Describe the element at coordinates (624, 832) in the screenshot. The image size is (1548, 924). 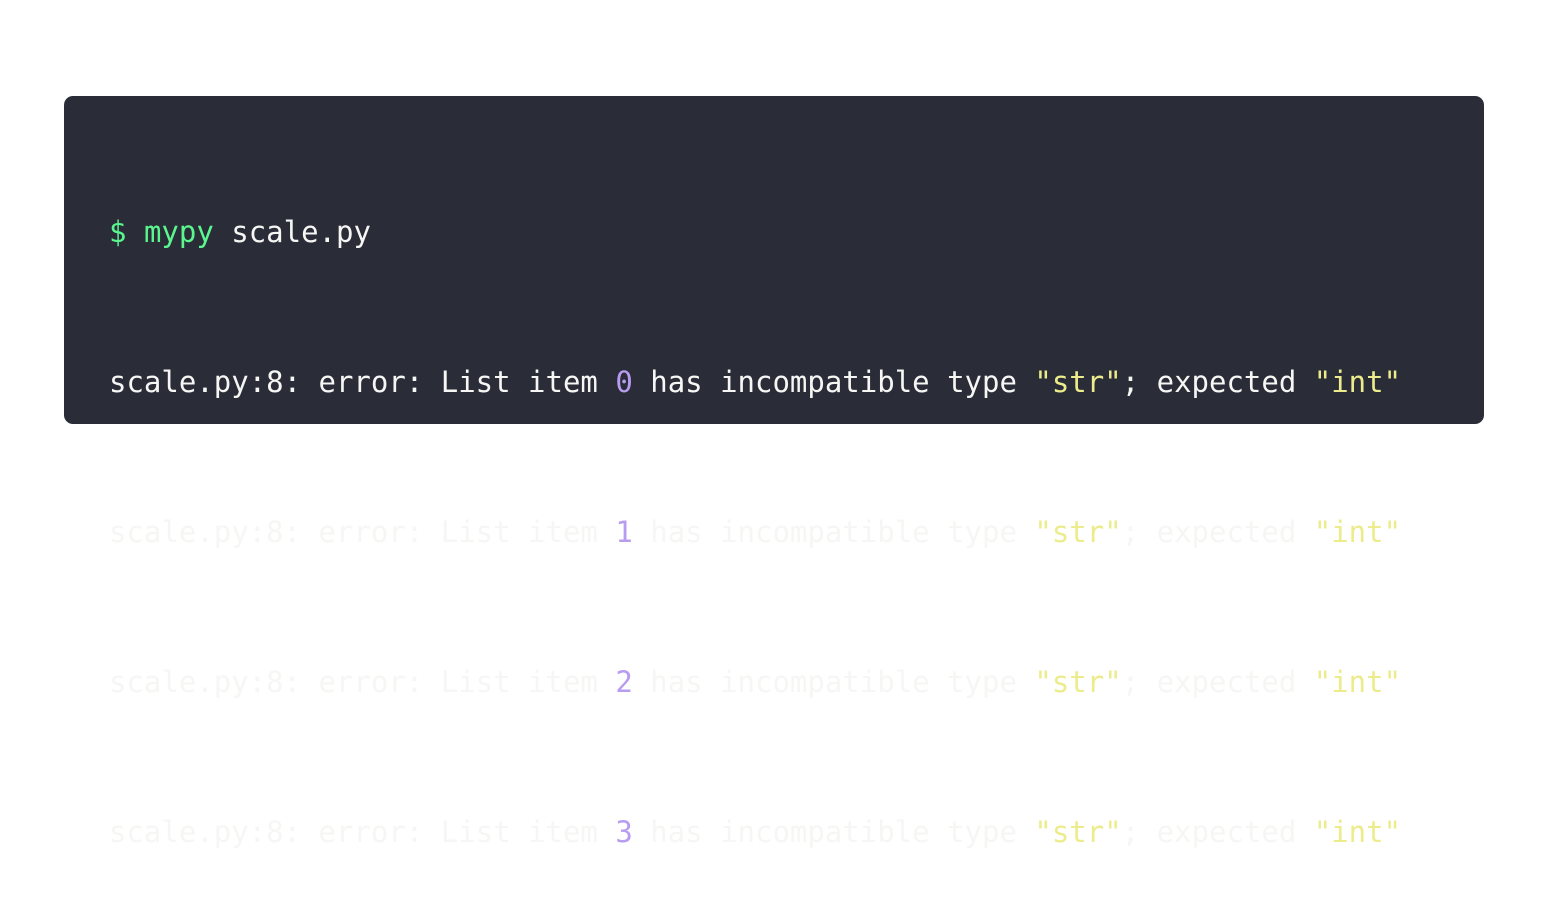
I see `list-index: 3` at that location.